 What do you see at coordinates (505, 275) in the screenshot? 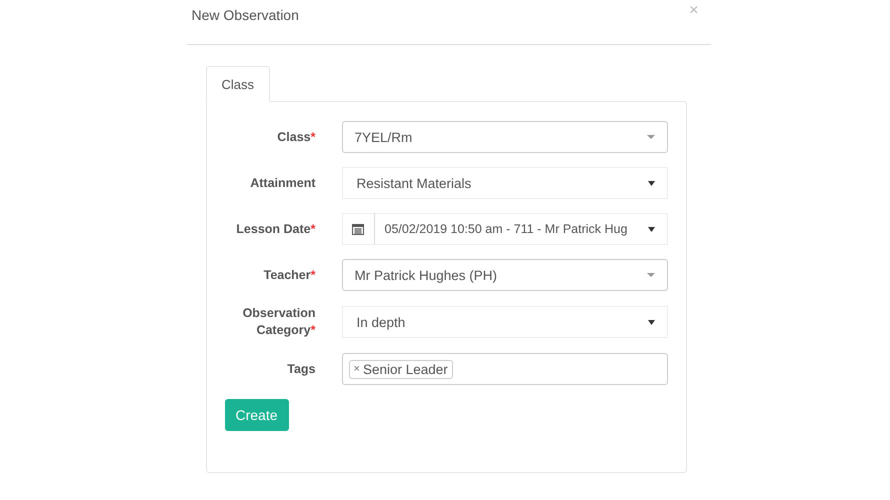
I see `dropdown-field: Mr Patrick Hughes (PH)` at bounding box center [505, 275].